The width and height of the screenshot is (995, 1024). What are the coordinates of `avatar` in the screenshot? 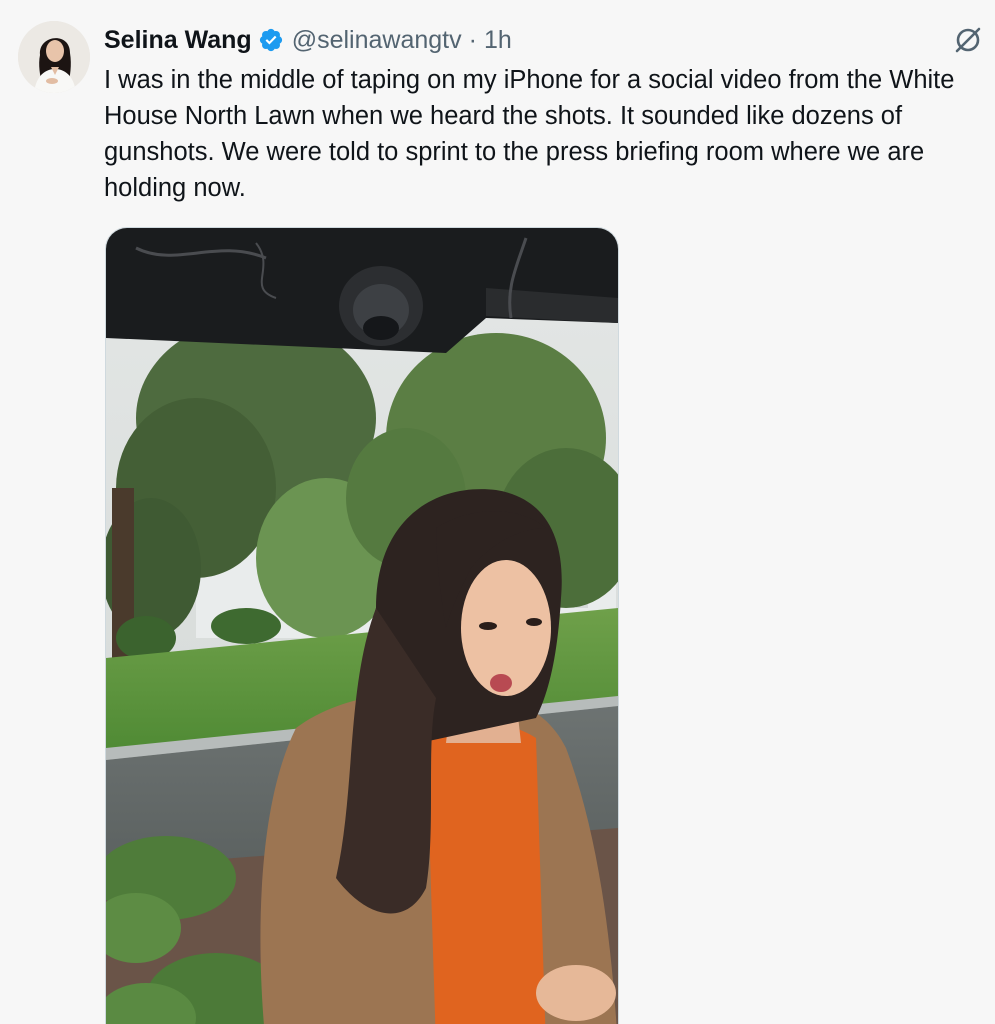 It's located at (54, 57).